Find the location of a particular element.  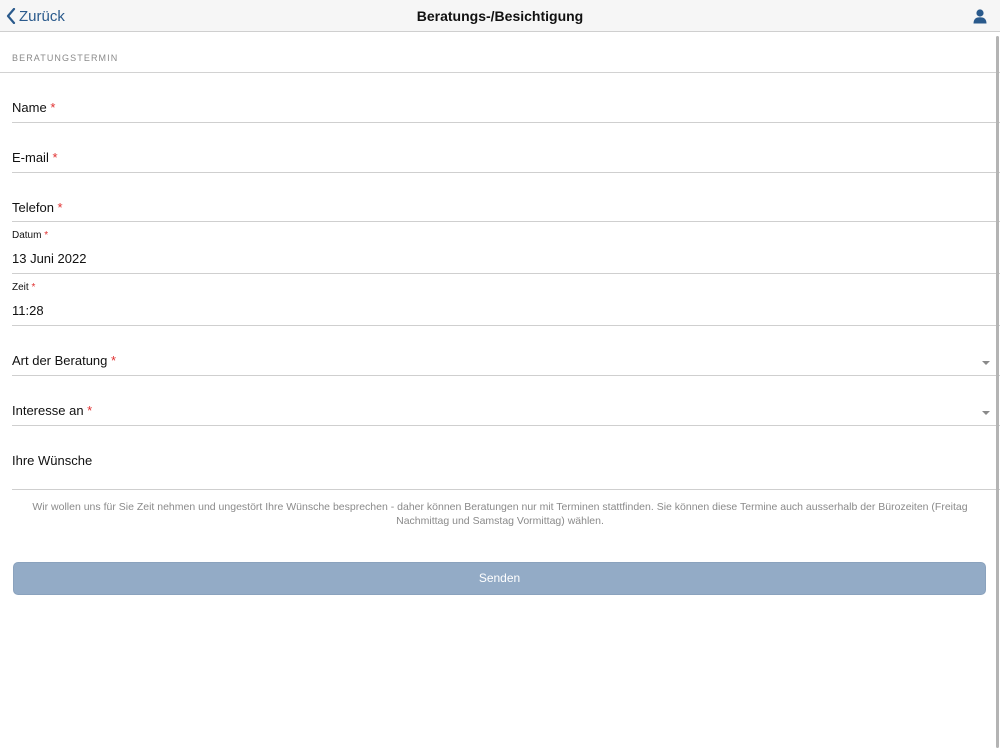

consultation-type-label: Art der Beratung * is located at coordinates (64, 360).